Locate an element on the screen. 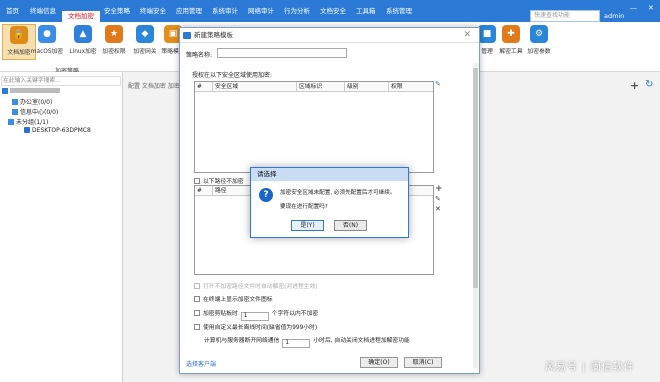 The width and height of the screenshot is (660, 382). tree-root is located at coordinates (31, 91).